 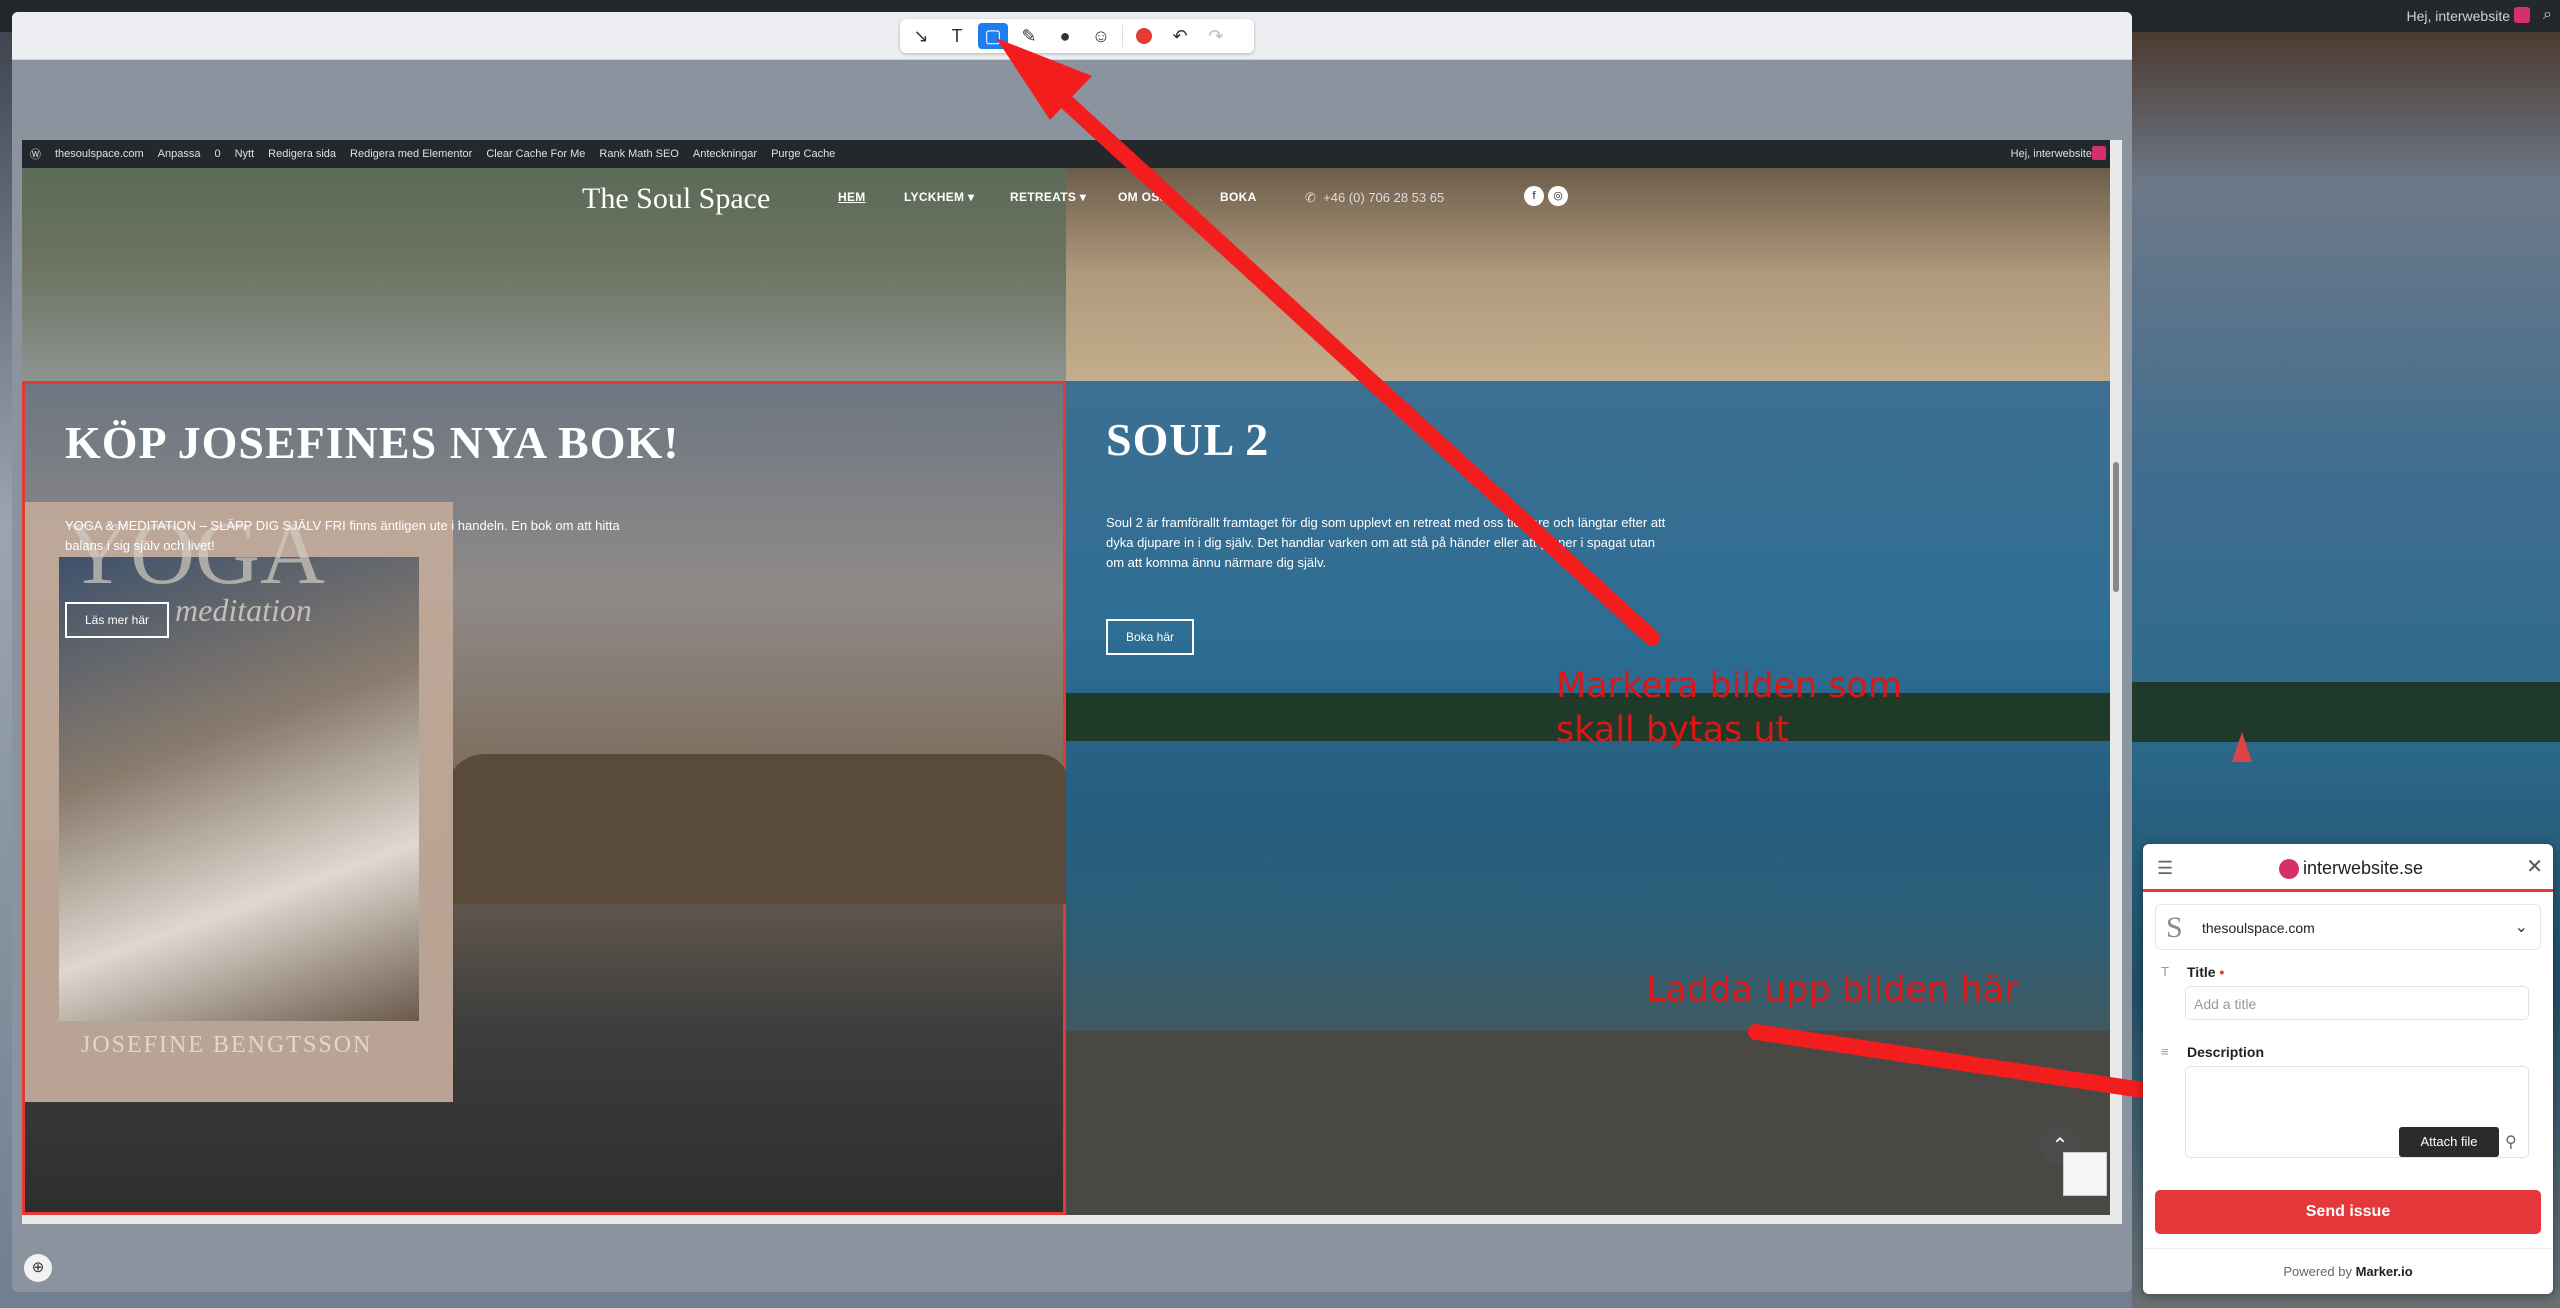 What do you see at coordinates (2226, 1052) in the screenshot?
I see `description-label: Description` at bounding box center [2226, 1052].